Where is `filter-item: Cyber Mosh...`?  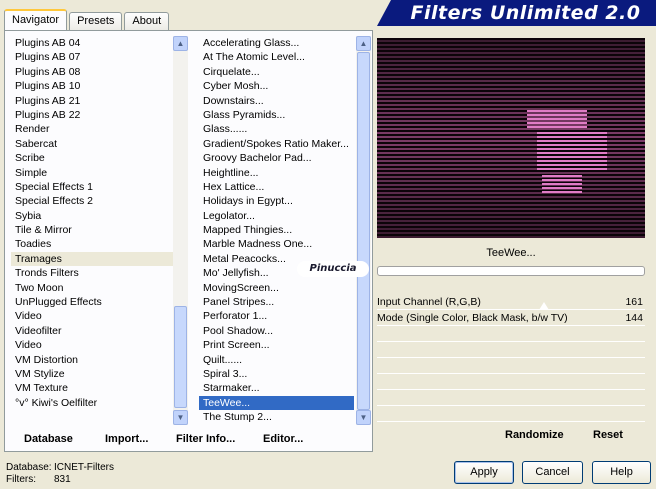 filter-item: Cyber Mosh... is located at coordinates (276, 86).